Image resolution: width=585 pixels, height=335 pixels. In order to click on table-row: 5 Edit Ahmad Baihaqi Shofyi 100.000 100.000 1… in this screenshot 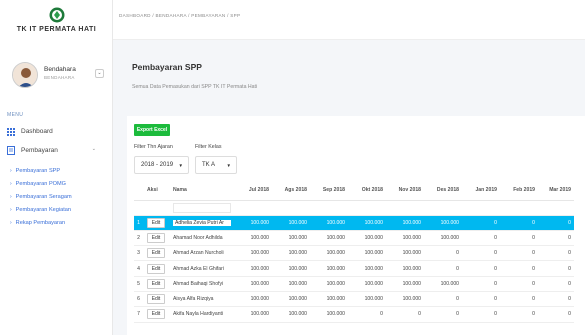, I will do `click(354, 284)`.